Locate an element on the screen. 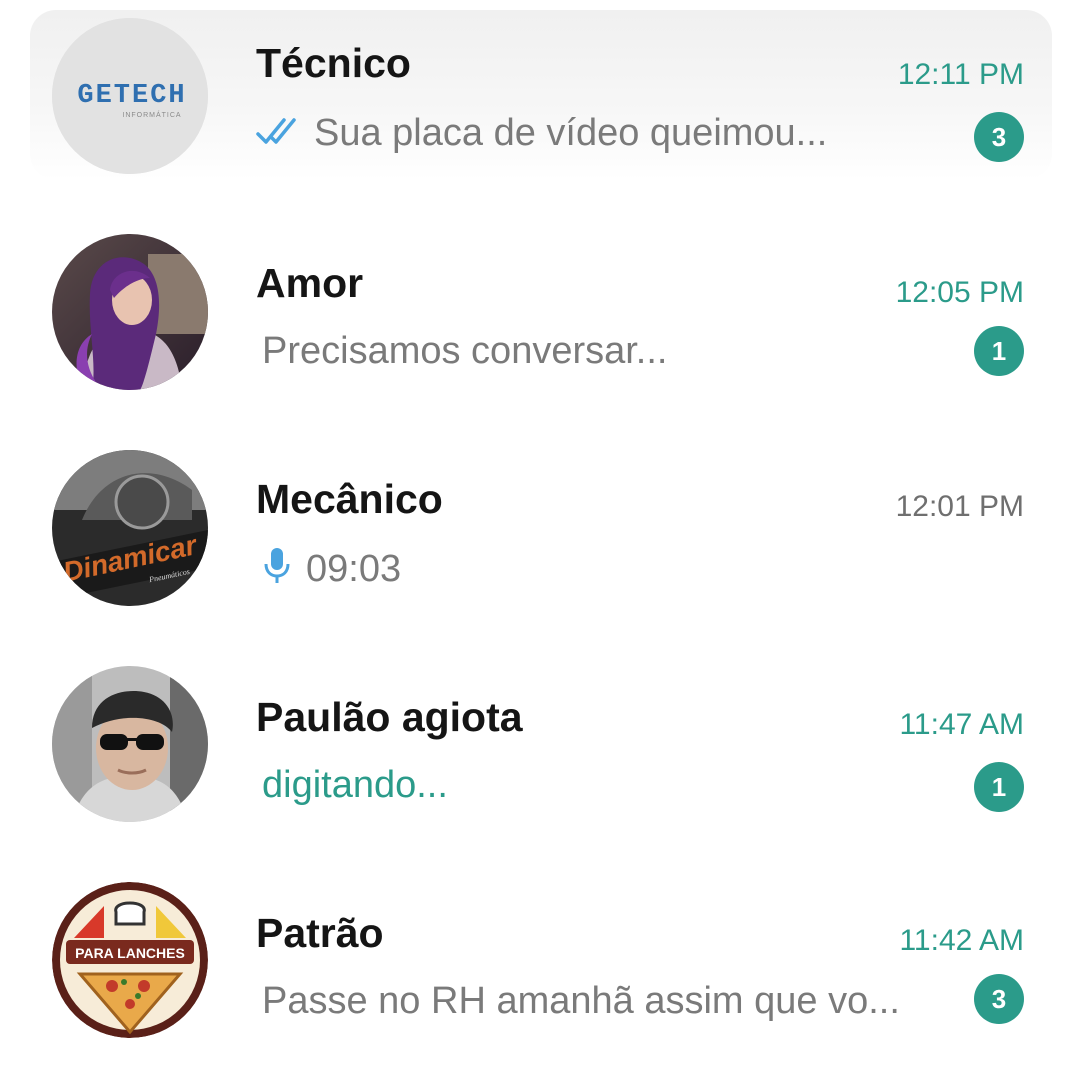 The width and height of the screenshot is (1080, 1074). avatar-photo-man is located at coordinates (130, 744).